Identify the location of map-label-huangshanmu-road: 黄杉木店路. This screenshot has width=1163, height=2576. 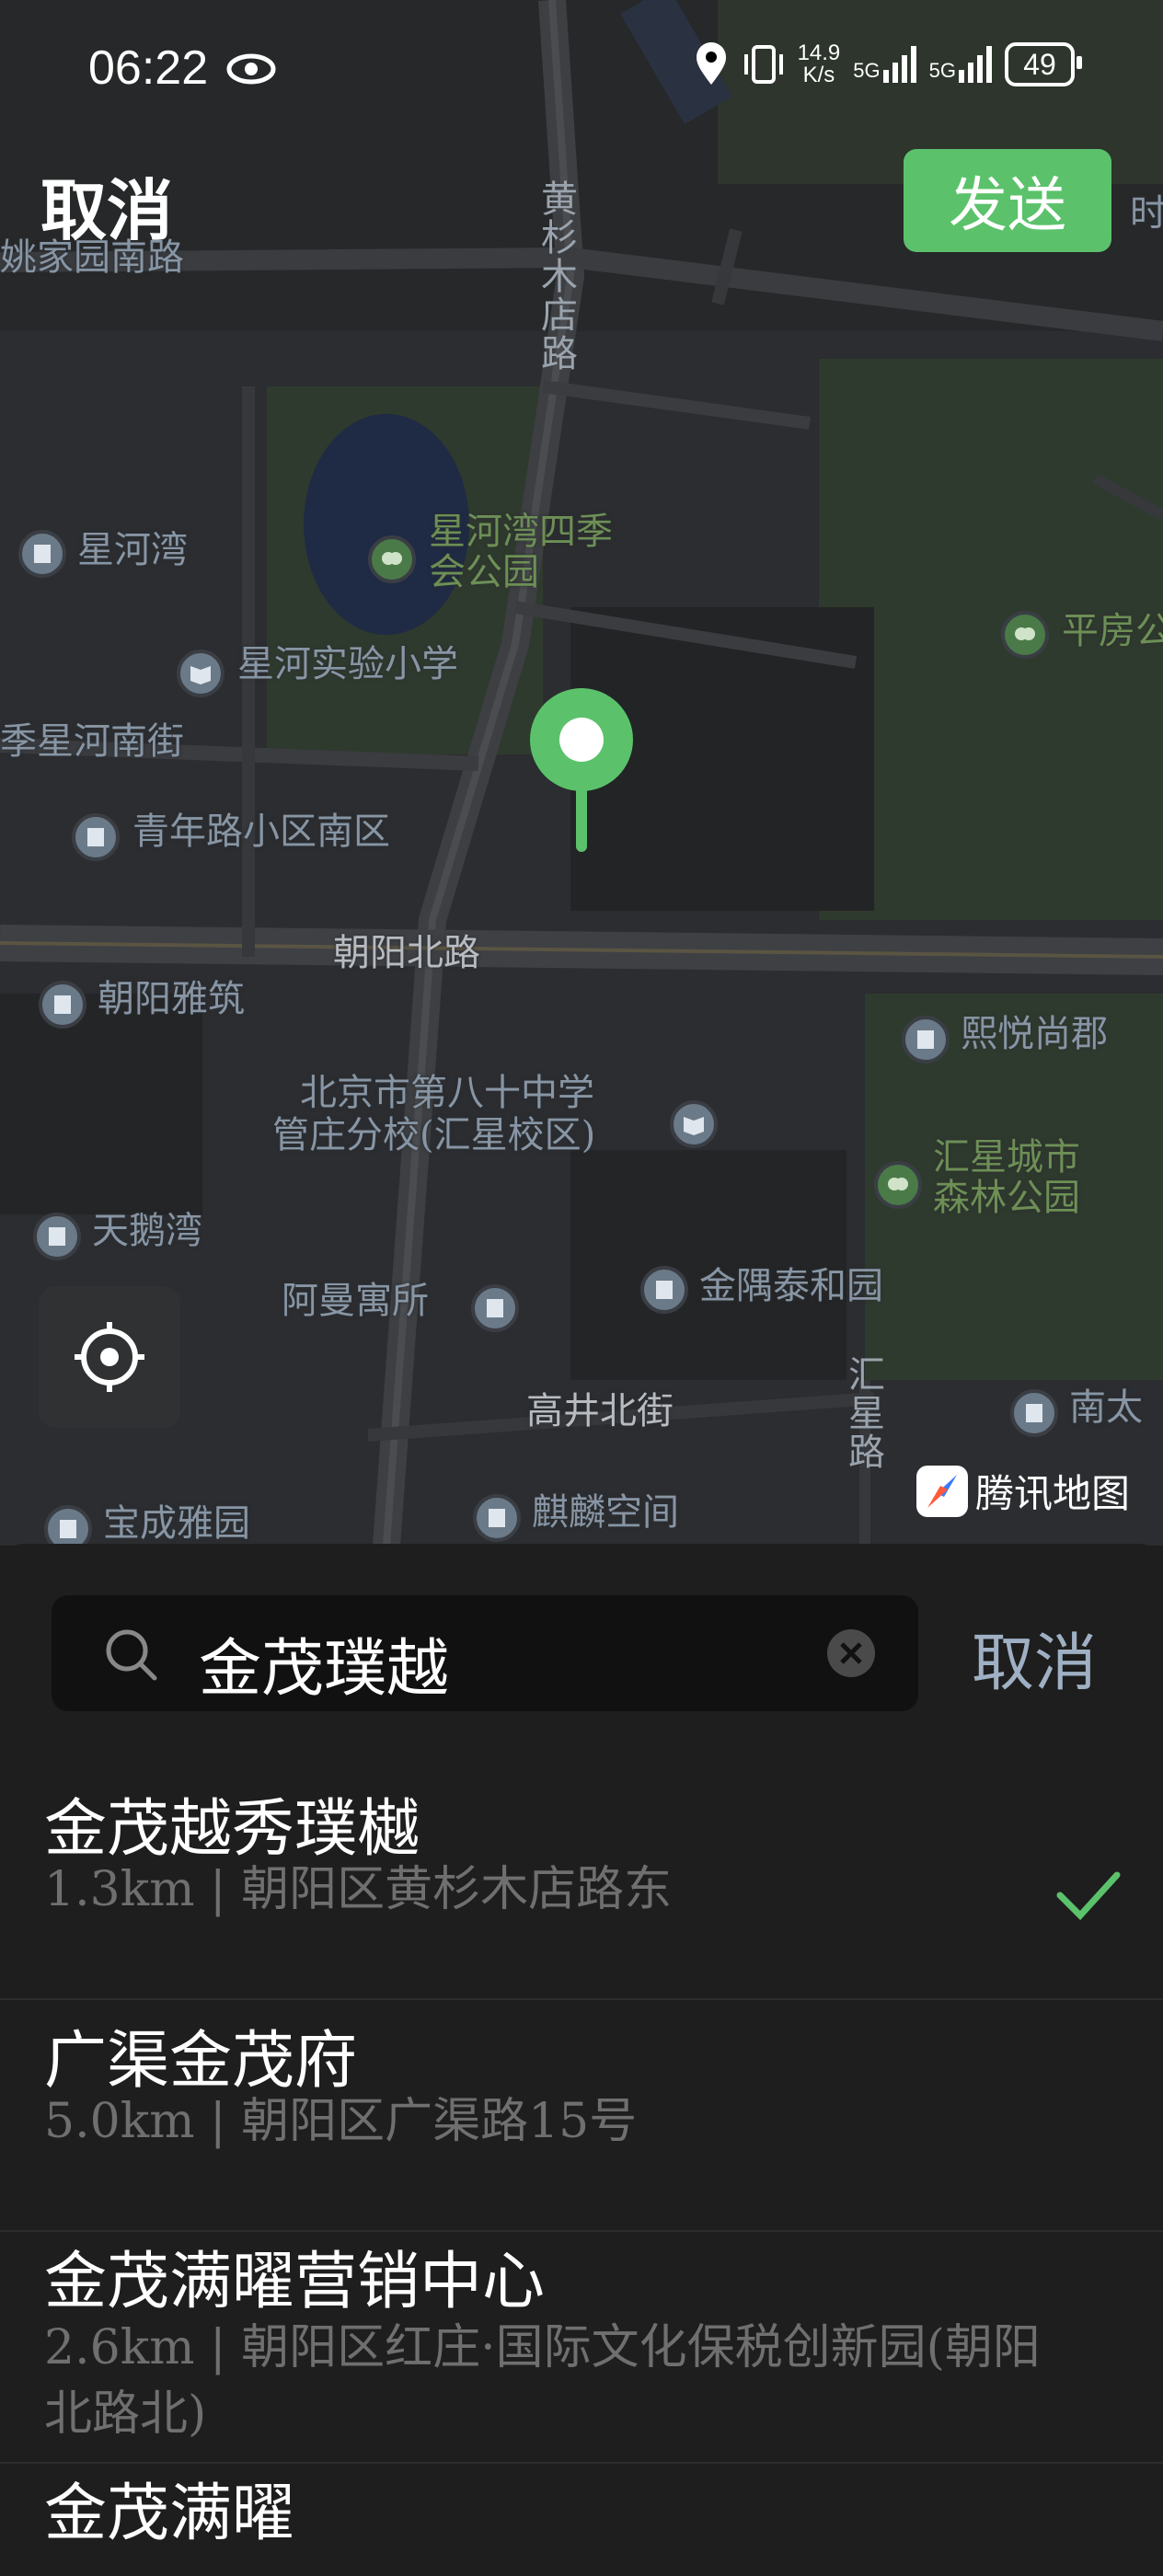
(559, 276).